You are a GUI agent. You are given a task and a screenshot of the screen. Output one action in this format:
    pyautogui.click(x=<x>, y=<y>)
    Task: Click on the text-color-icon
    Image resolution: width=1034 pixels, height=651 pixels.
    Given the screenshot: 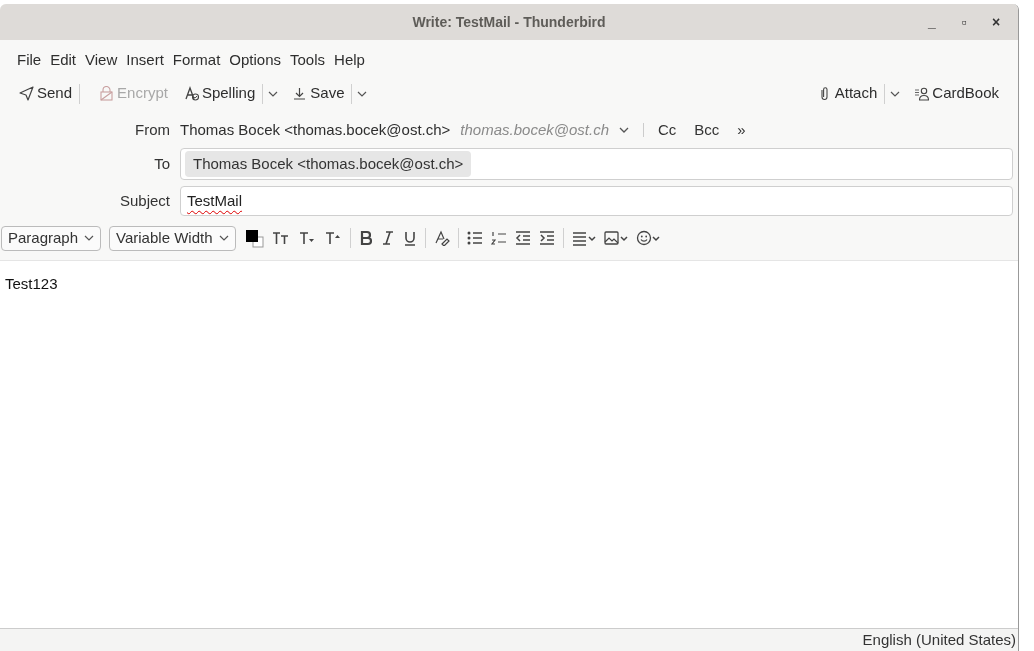 What is the action you would take?
    pyautogui.click(x=253, y=238)
    